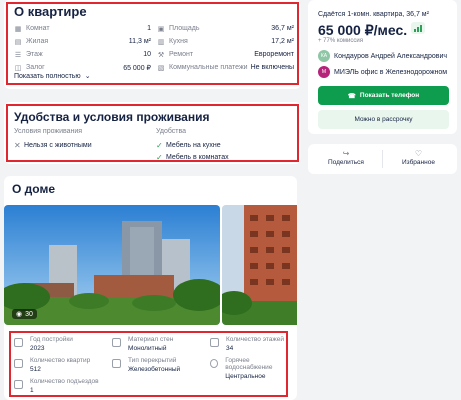 The image size is (461, 400). What do you see at coordinates (389, 95) in the screenshot?
I see `show-phone-label: Показать телефон` at bounding box center [389, 95].